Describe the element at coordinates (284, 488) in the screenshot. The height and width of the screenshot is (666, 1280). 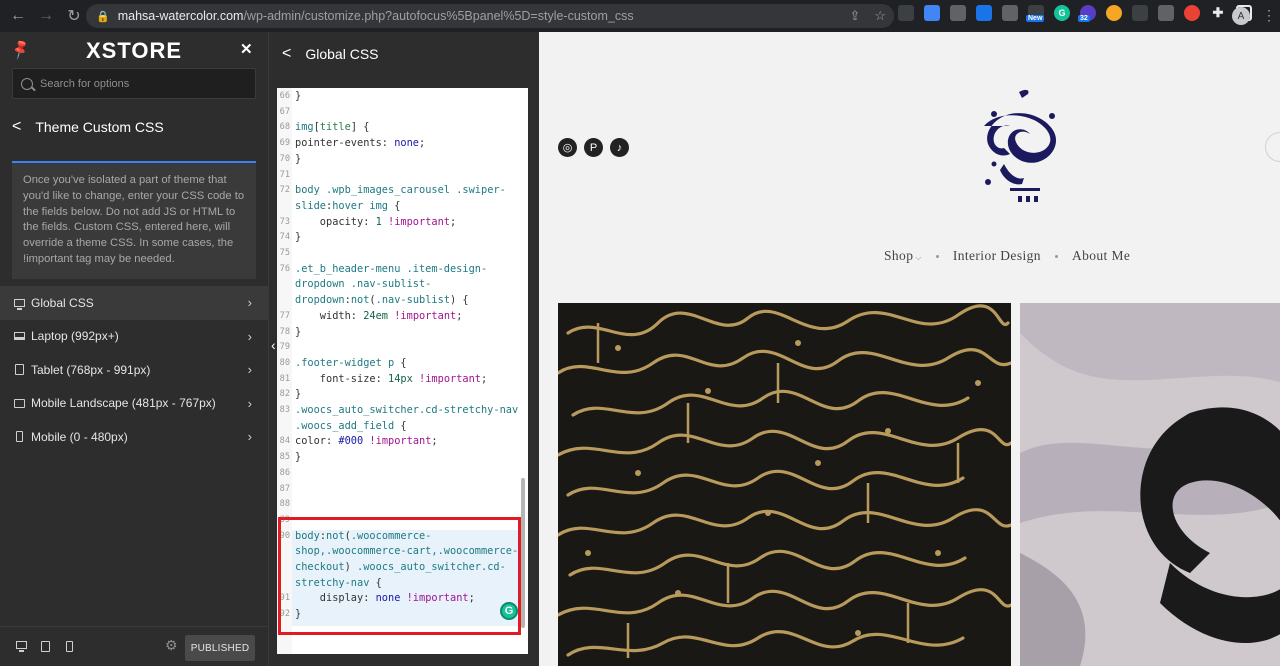
I see `line-number: 87` at that location.